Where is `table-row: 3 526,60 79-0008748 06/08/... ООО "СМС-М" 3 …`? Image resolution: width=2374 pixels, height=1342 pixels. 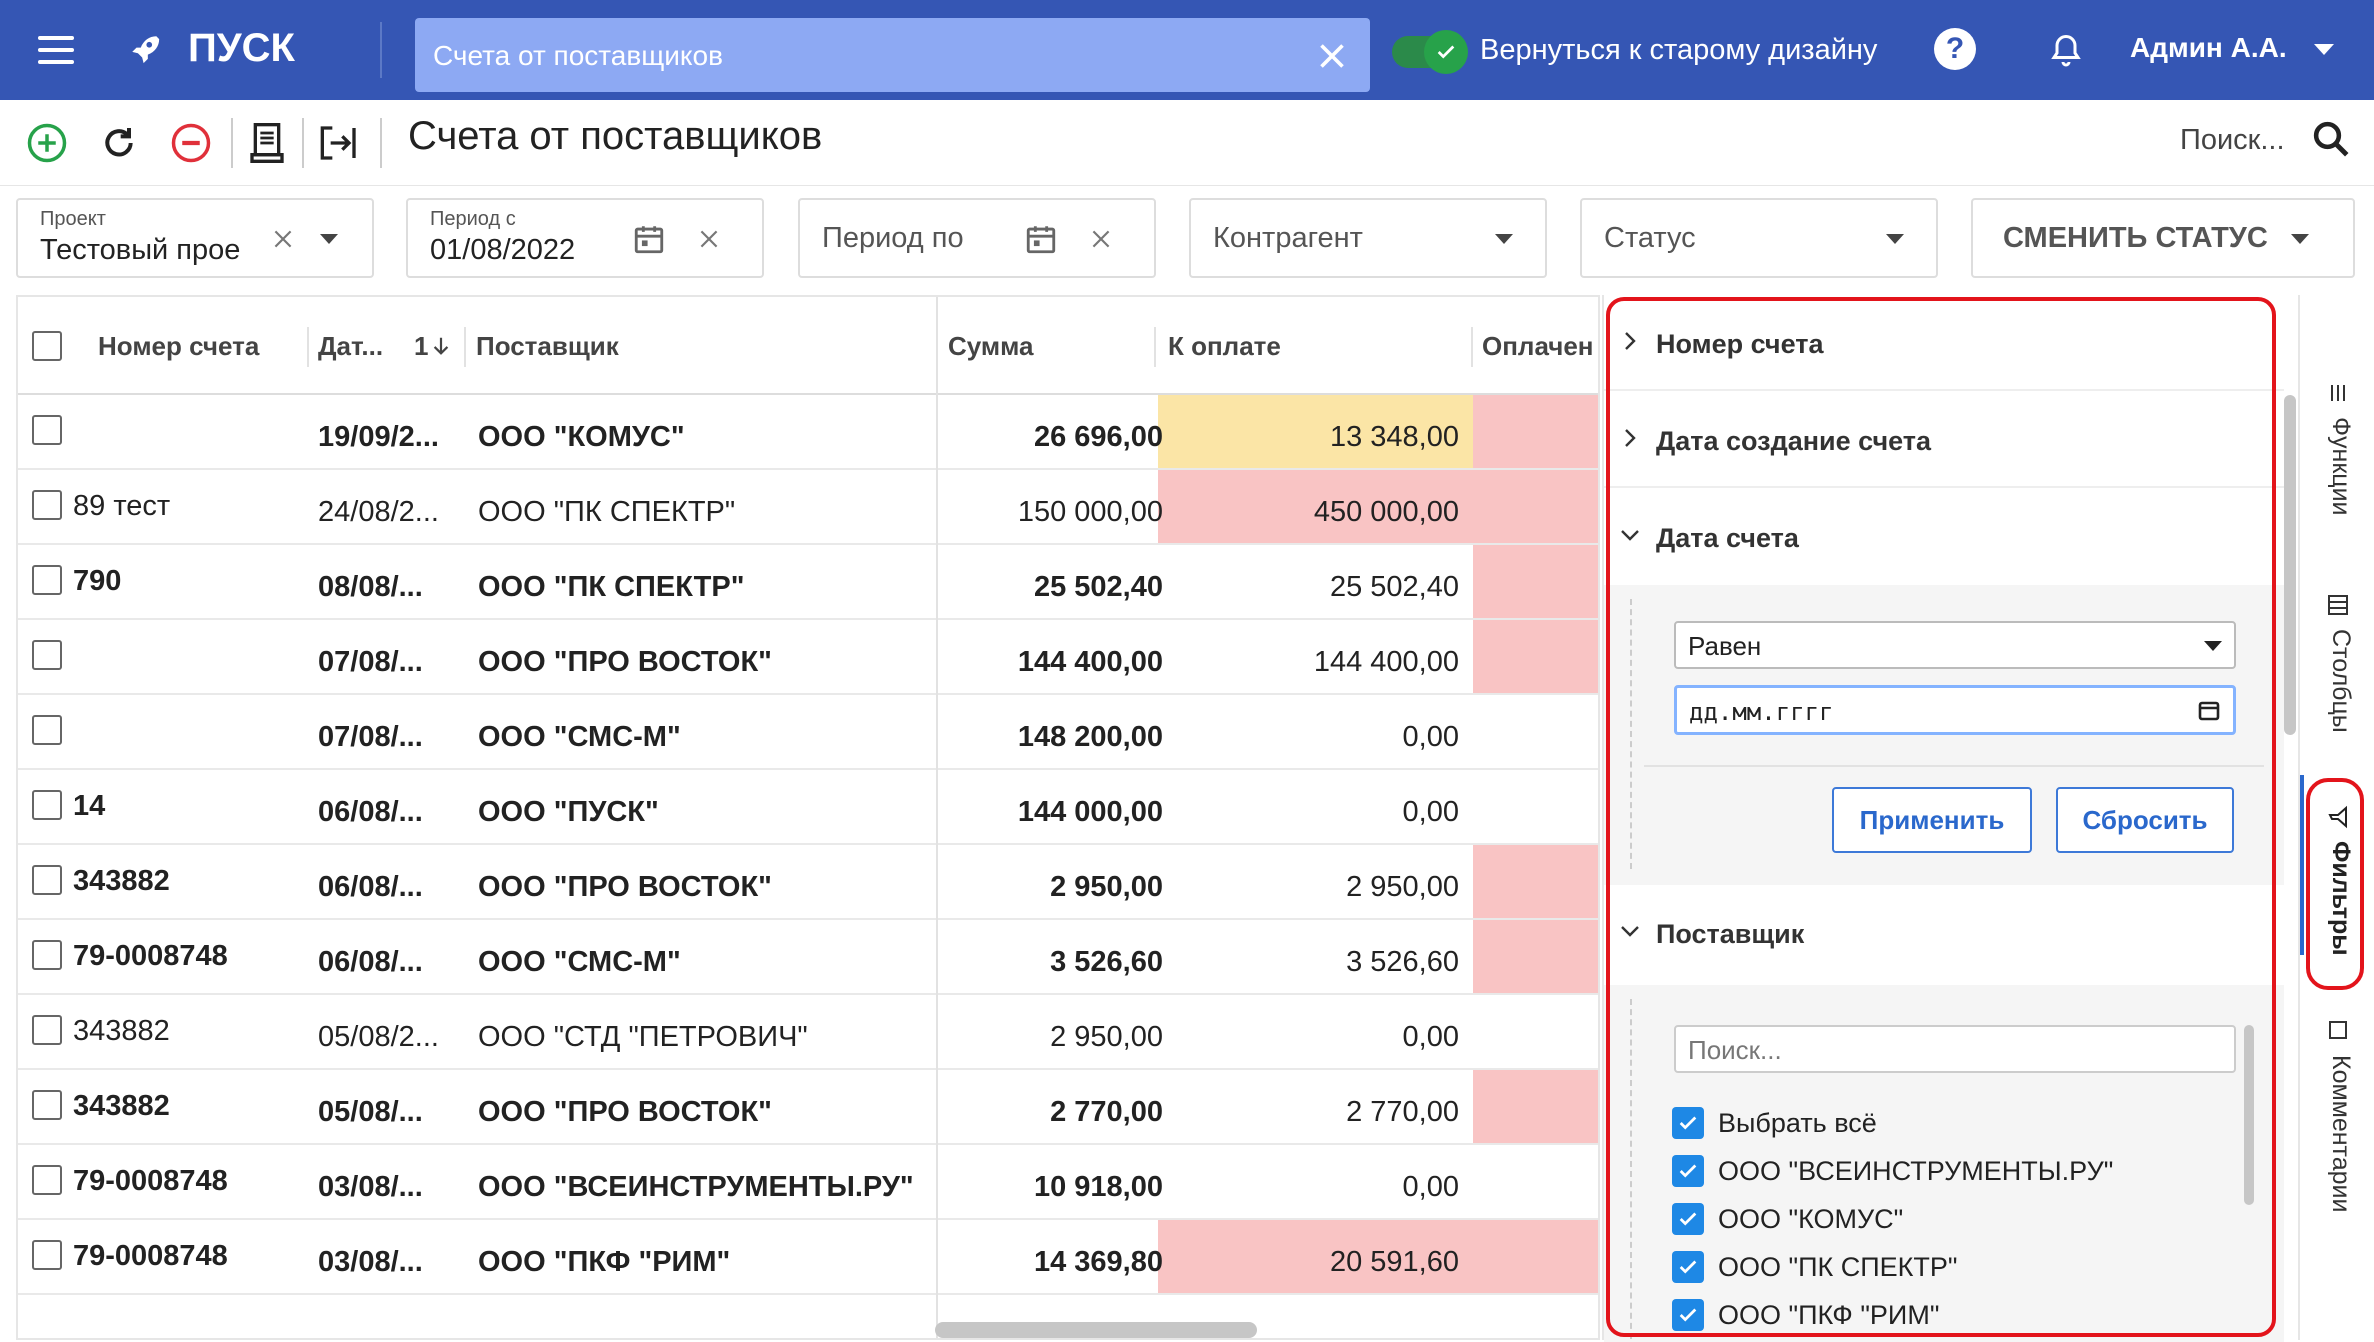 table-row: 3 526,60 79-0008748 06/08/... ООО "СМС-М" 3 … is located at coordinates (808, 957).